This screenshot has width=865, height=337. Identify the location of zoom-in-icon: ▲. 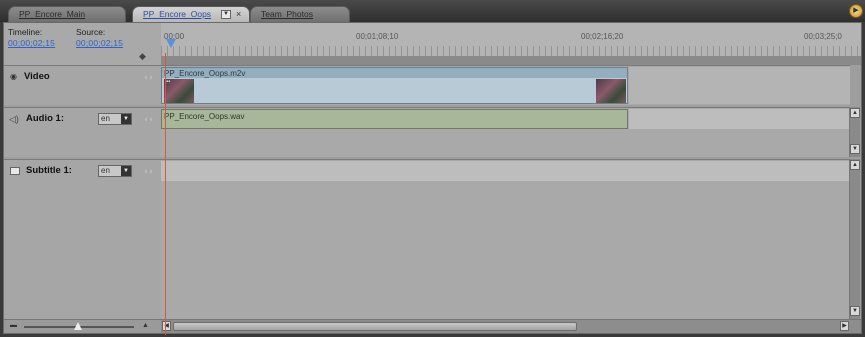
(145, 325).